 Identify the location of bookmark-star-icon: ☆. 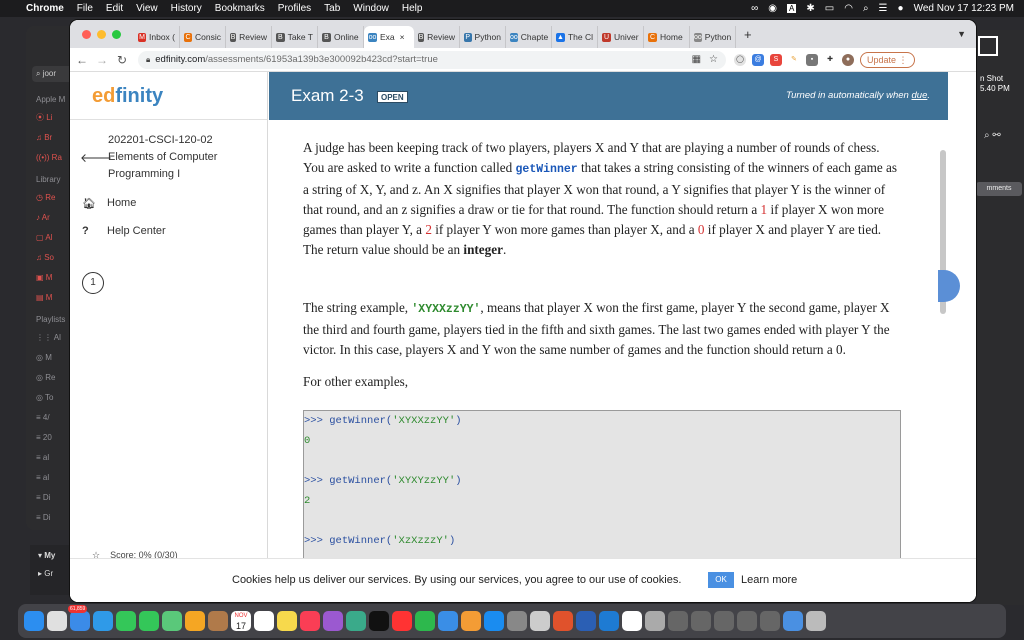
(713, 59).